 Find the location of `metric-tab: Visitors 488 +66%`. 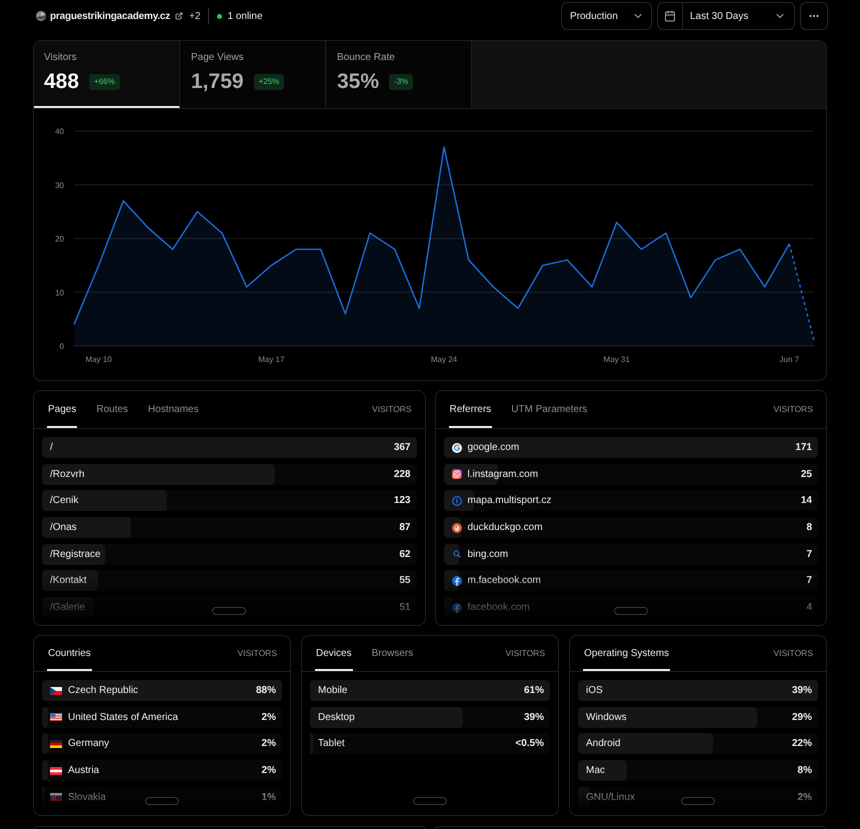

metric-tab: Visitors 488 +66% is located at coordinates (107, 74).